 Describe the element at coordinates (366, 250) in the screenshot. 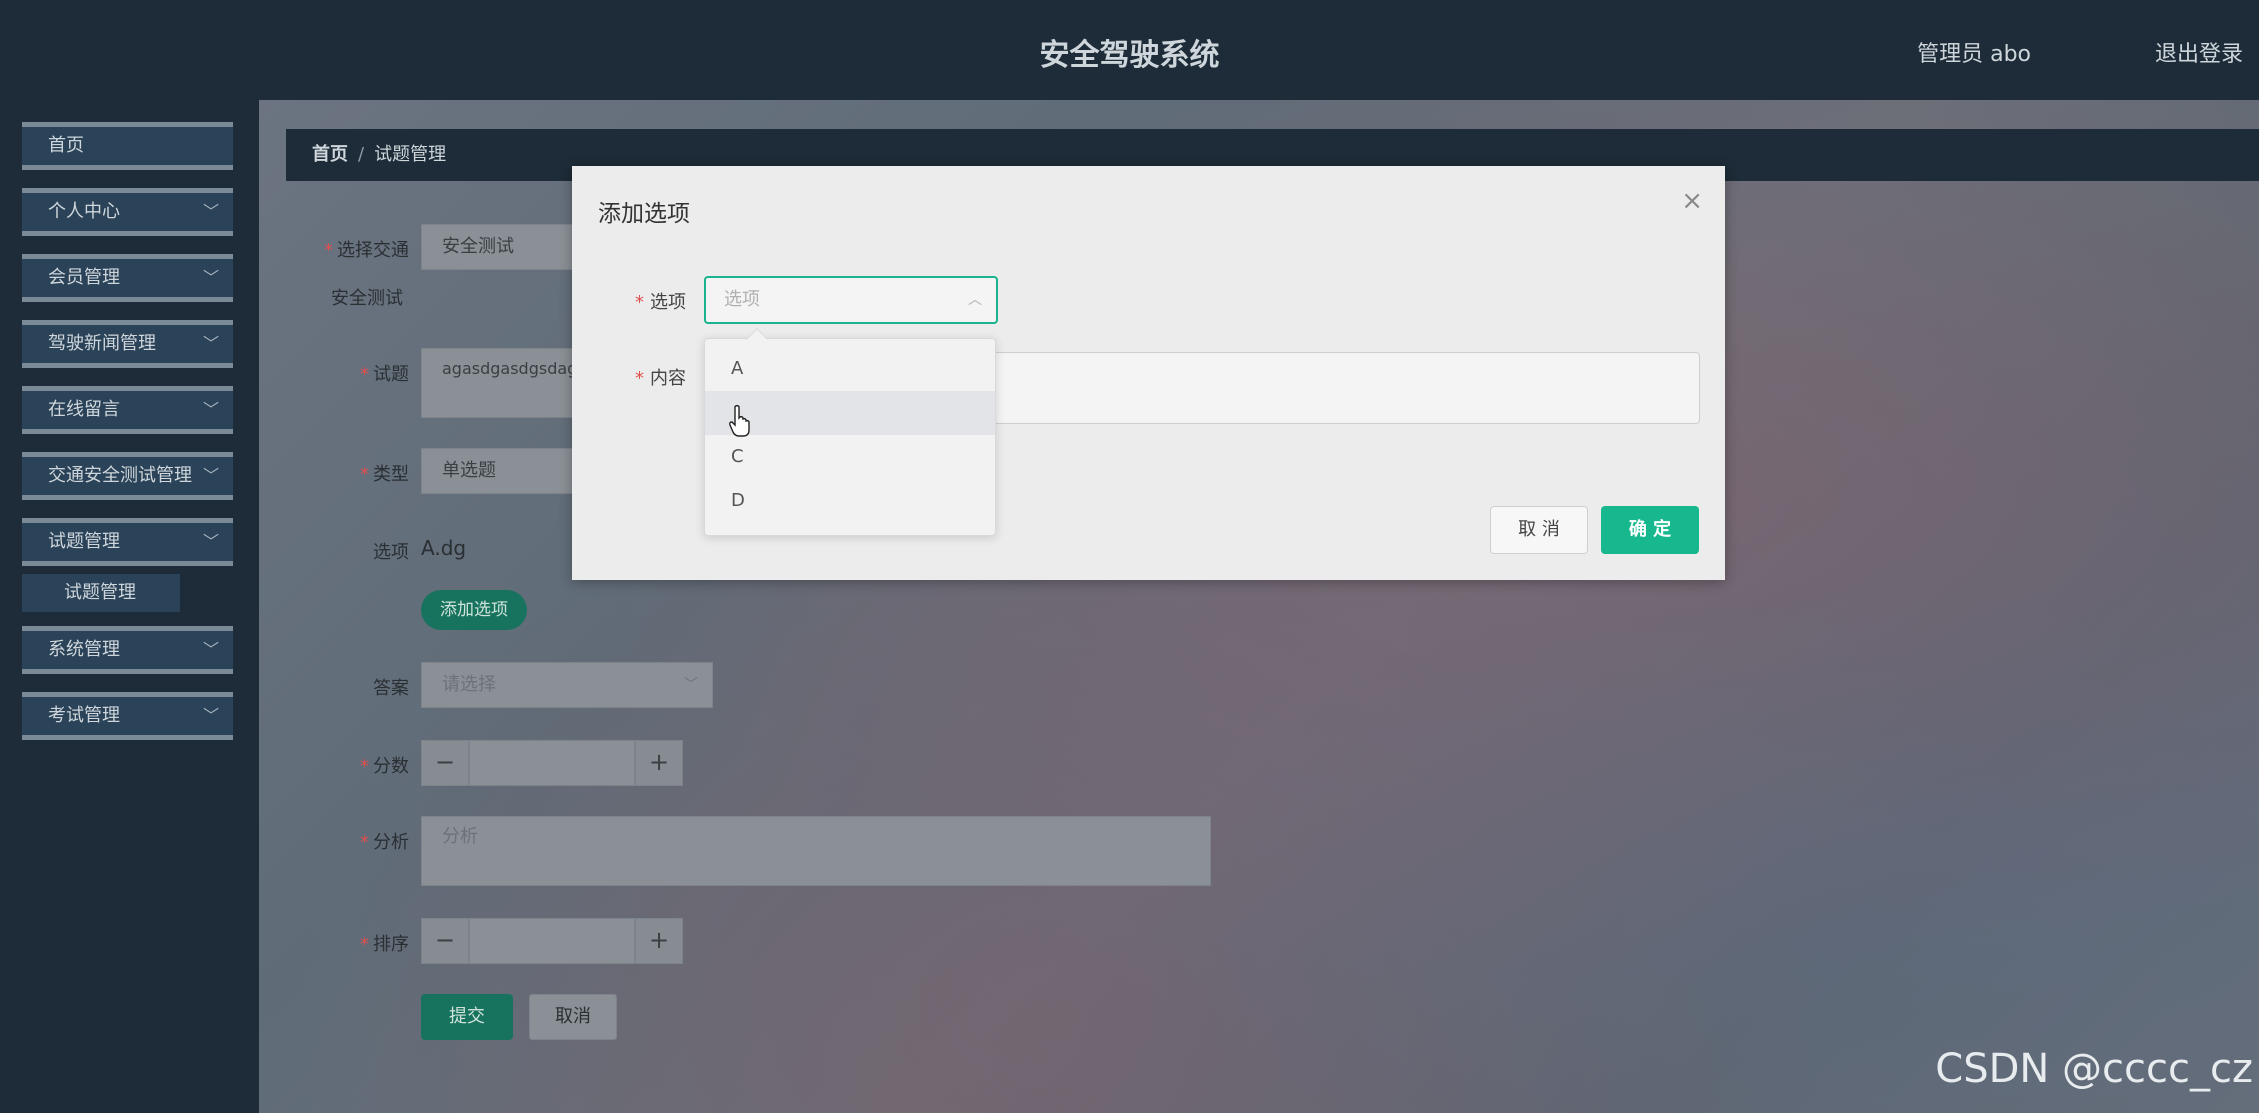

I see `traffic-label: * 选择交通` at that location.